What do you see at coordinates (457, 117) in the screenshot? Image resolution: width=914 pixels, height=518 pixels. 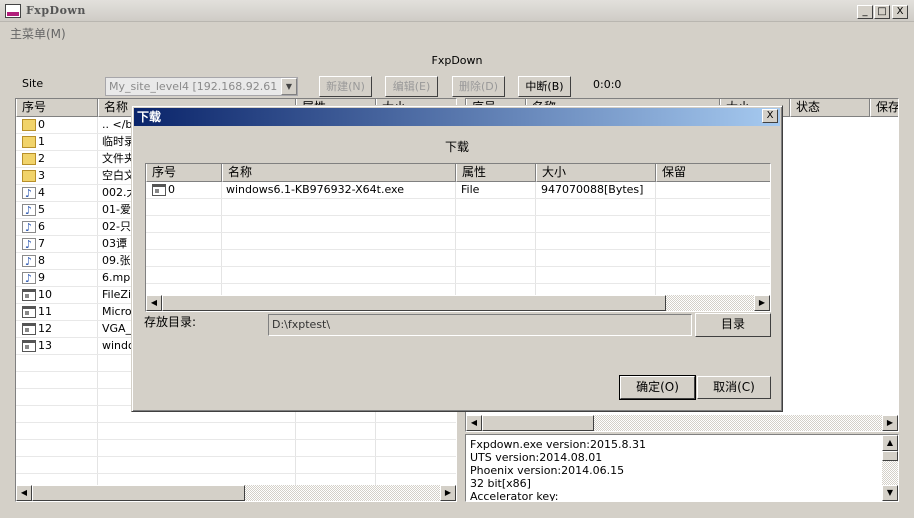 I see `dialog-title-bar: 下载 X` at bounding box center [457, 117].